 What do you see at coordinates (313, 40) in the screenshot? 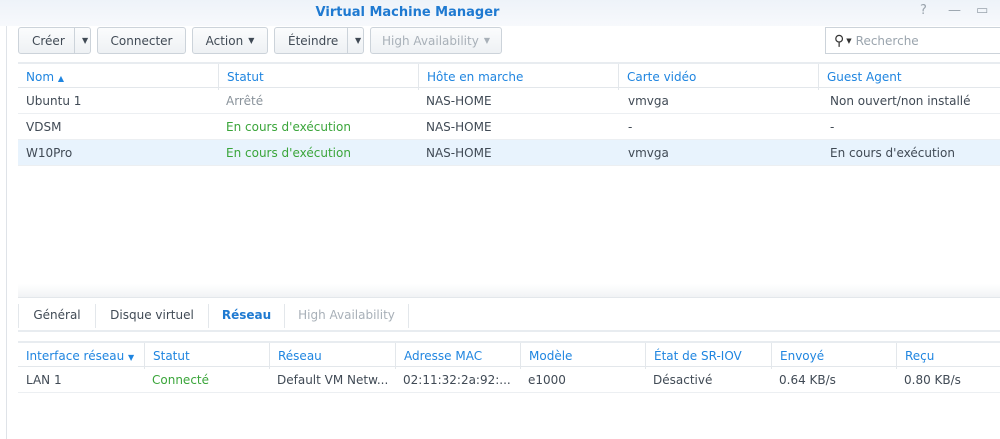
I see `shutdown-label: Éteindre` at bounding box center [313, 40].